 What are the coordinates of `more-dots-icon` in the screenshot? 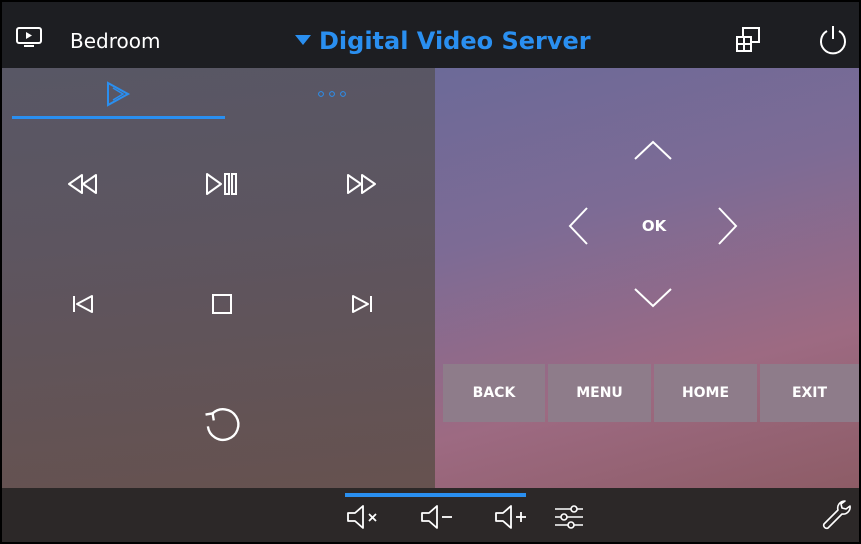 It's located at (332, 94).